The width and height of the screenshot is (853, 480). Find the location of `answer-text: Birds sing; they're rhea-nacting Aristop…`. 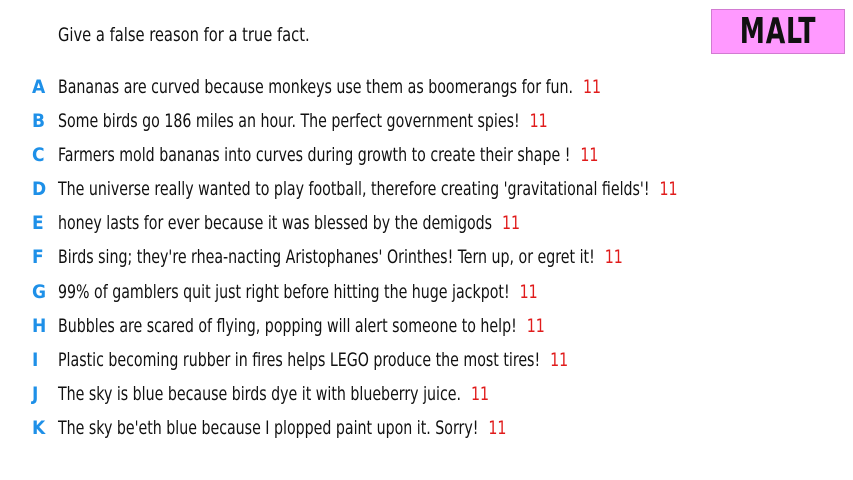

answer-text: Birds sing; they're rhea-nacting Aristop… is located at coordinates (326, 257).